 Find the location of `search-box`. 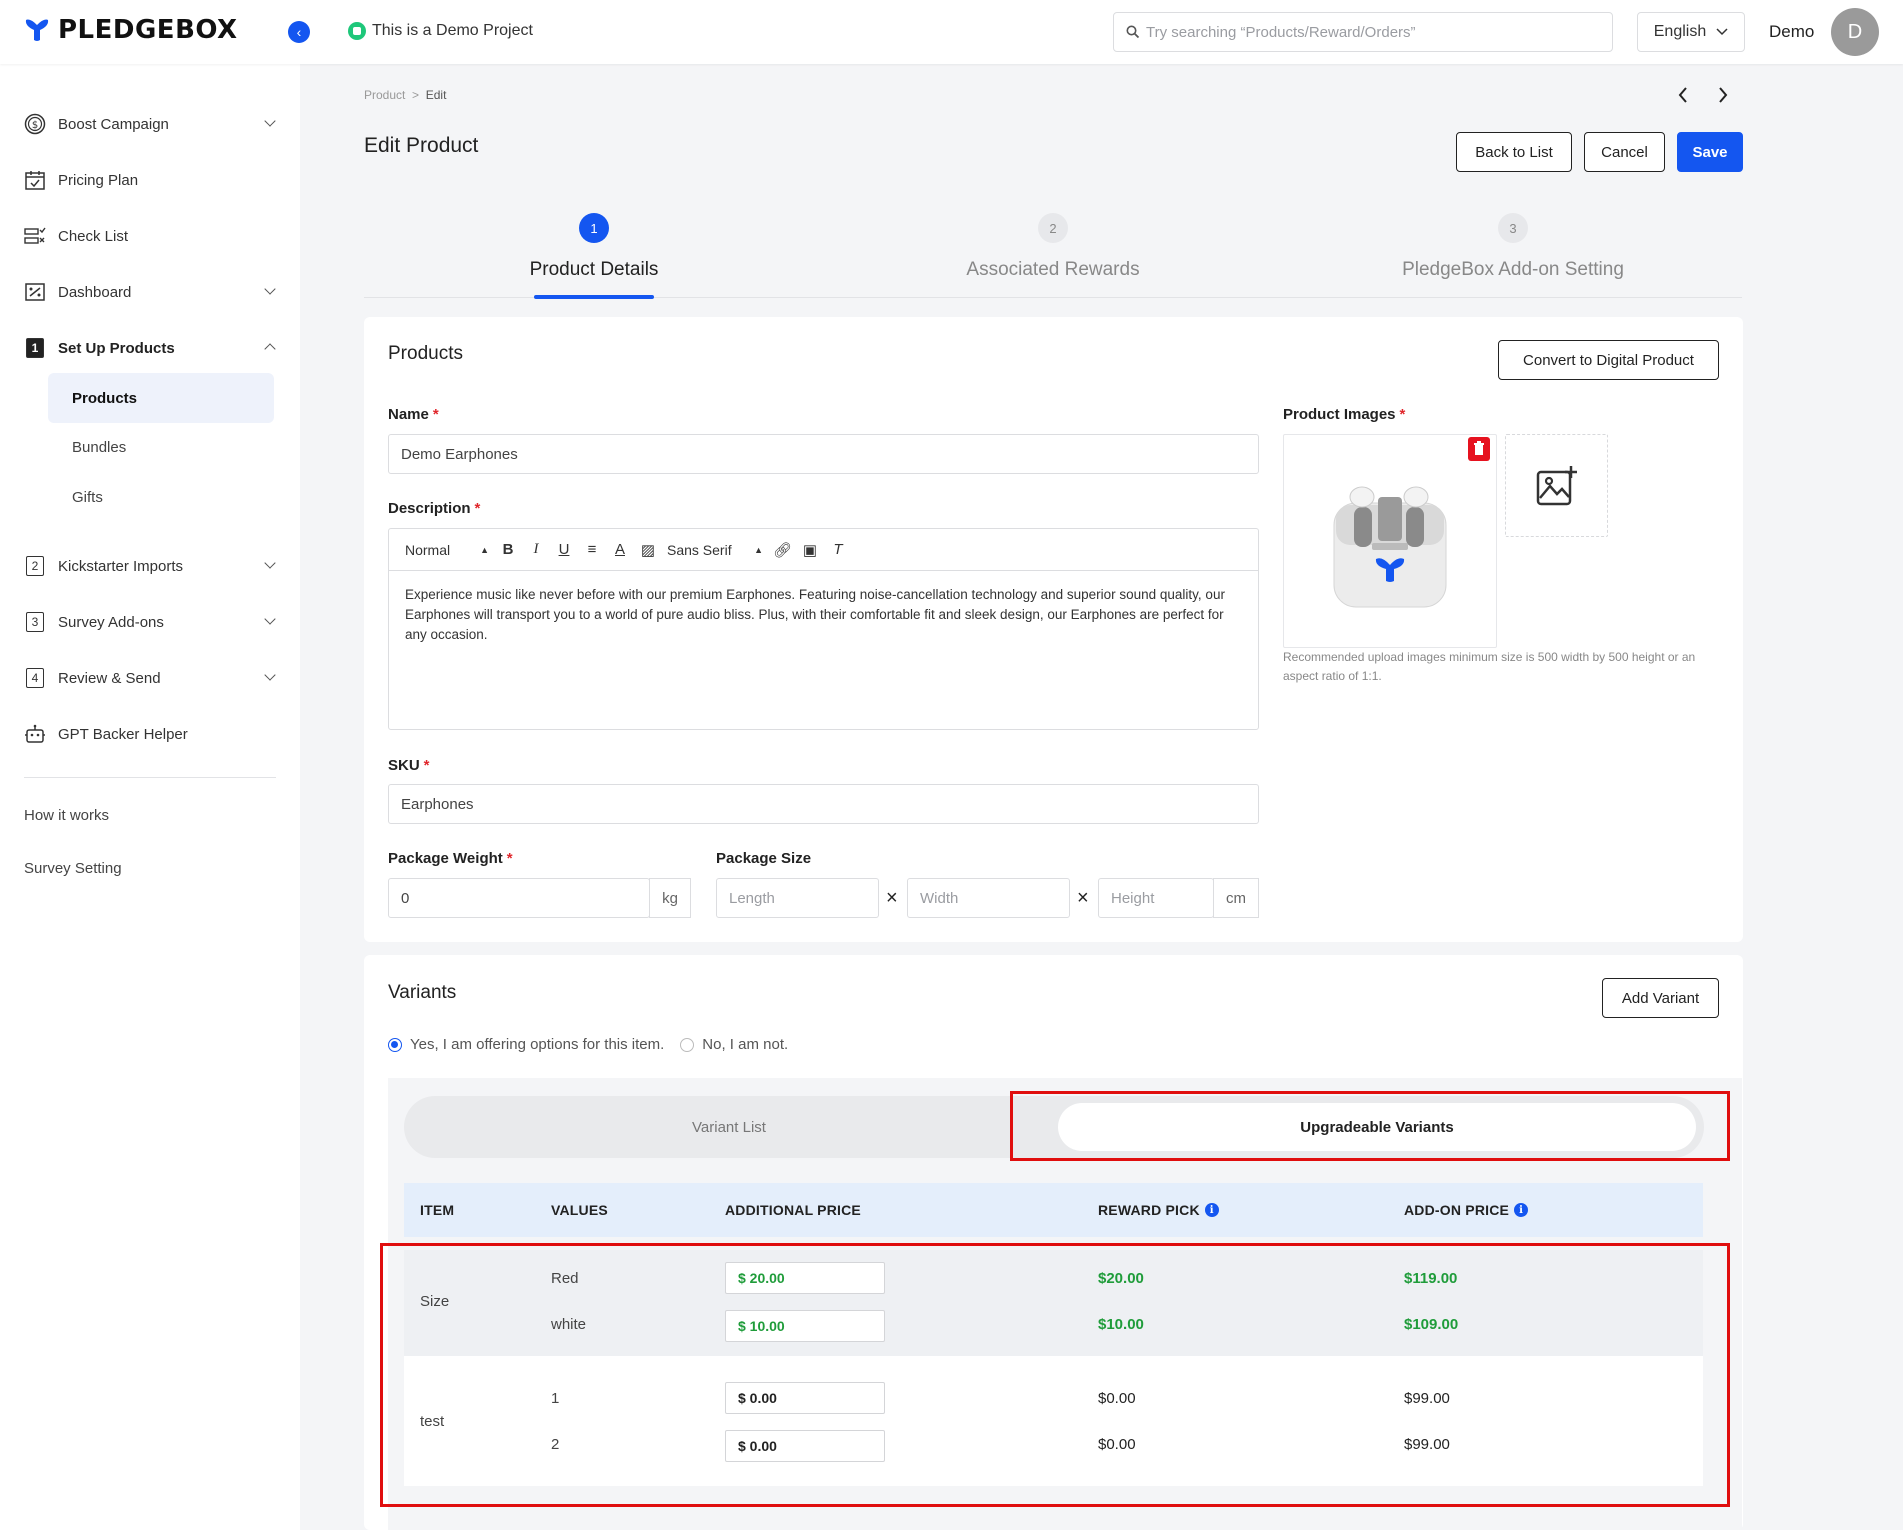

search-box is located at coordinates (1363, 32).